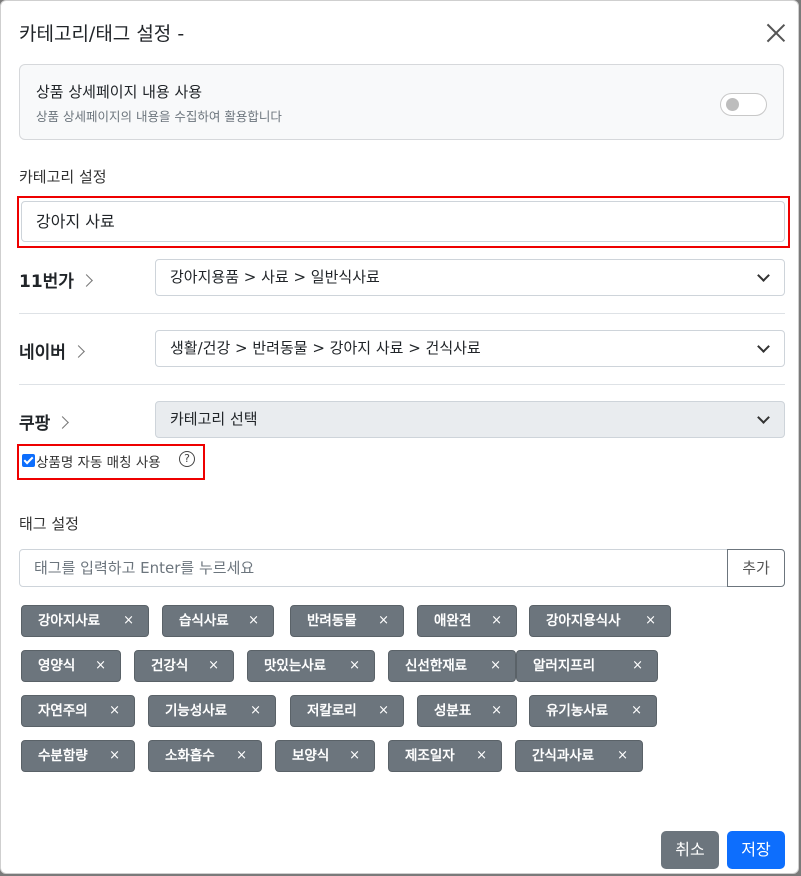 This screenshot has height=876, width=801. I want to click on detail-page-switch-panel: 상품 상세페이지 내용 사용 상품 상세페이지의 내용을 수집하여 활용합니다, so click(401, 102).